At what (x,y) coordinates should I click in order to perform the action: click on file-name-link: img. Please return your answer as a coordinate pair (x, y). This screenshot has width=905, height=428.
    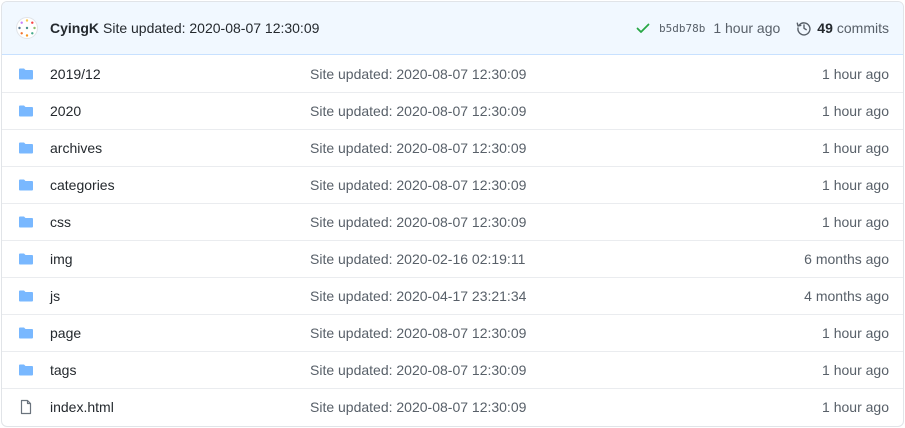
    Looking at the image, I should click on (180, 259).